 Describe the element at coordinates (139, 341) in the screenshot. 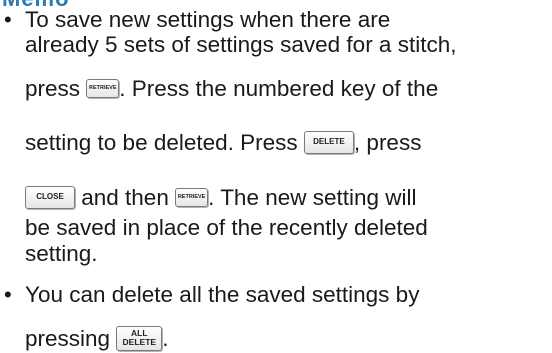

I see `all-delete-key-bottom: DELETE` at that location.